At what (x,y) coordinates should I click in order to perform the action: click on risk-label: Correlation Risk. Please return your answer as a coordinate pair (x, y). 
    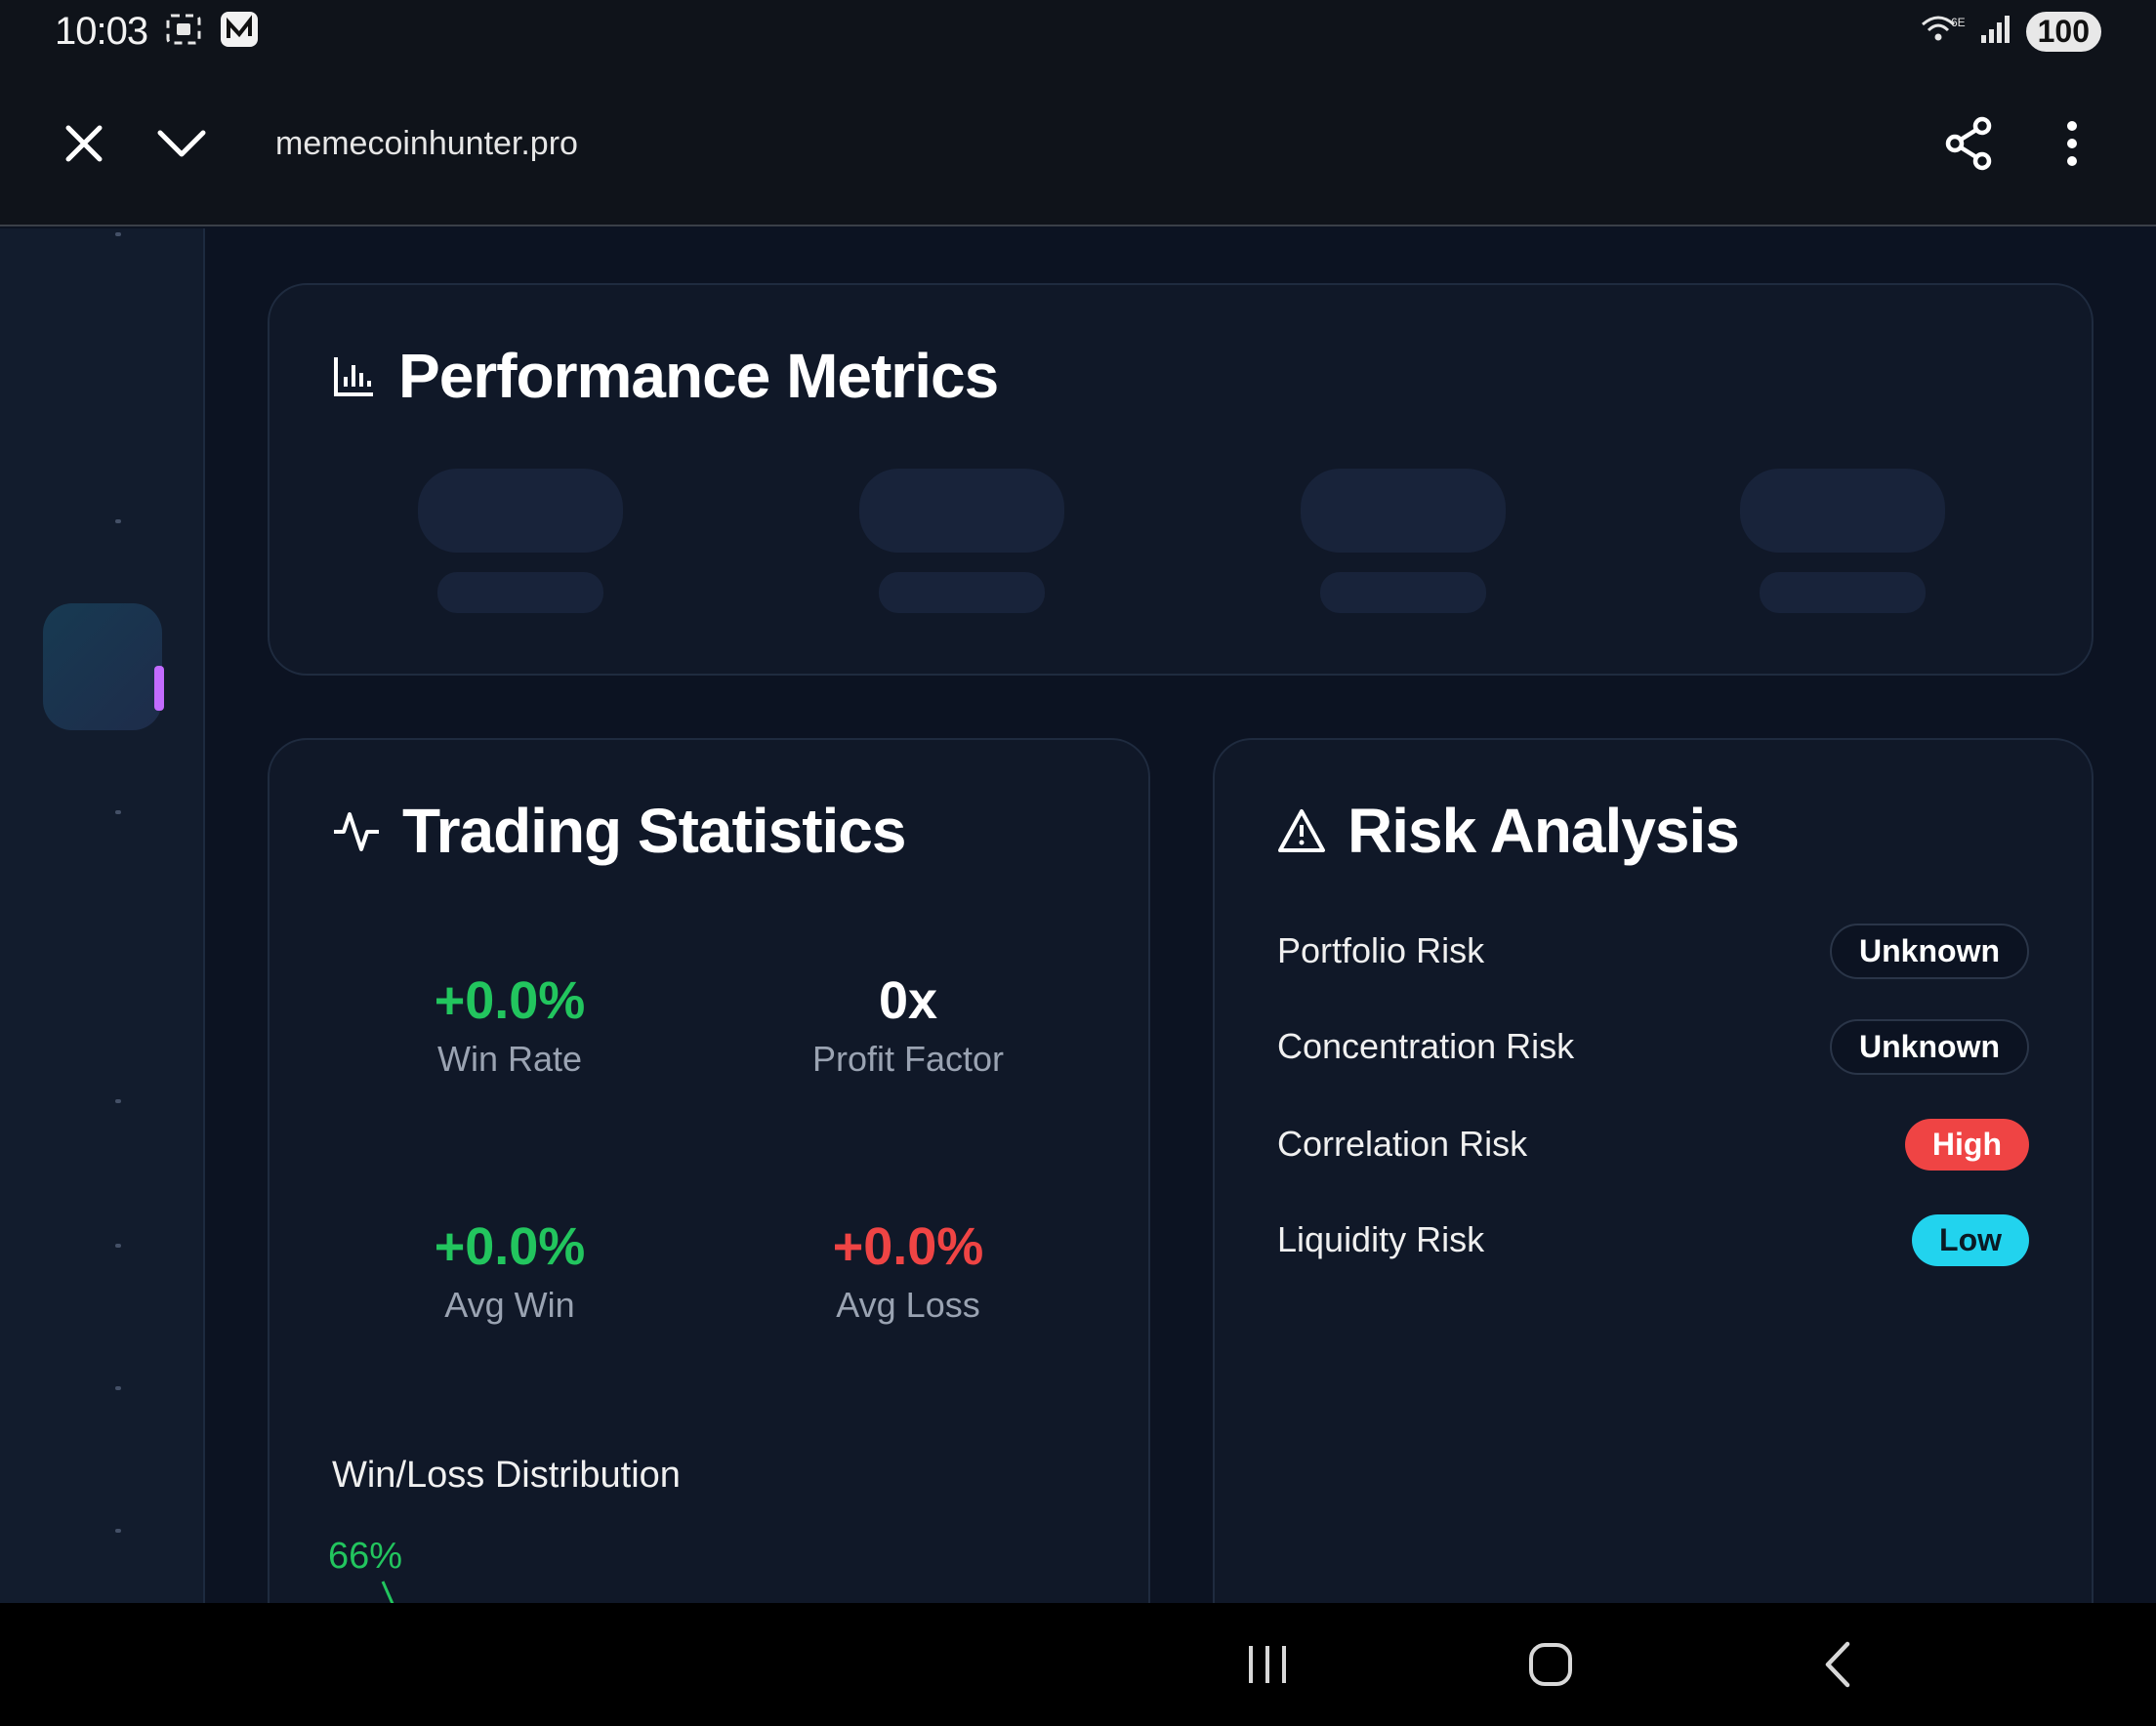
    Looking at the image, I should click on (1403, 1144).